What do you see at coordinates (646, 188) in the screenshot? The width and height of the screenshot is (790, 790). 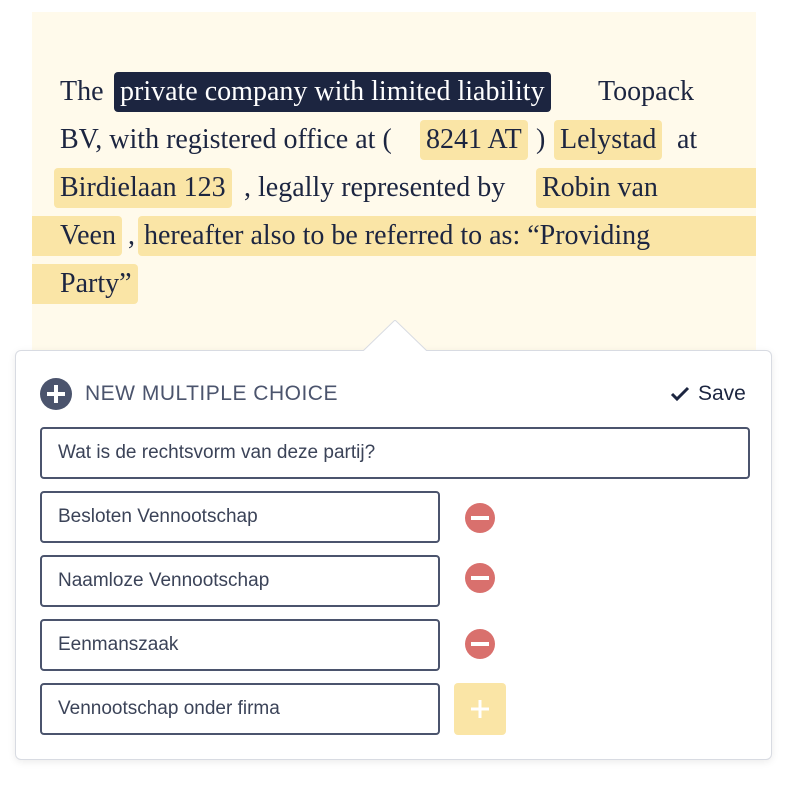 I see `highlight-representative: Robin van` at bounding box center [646, 188].